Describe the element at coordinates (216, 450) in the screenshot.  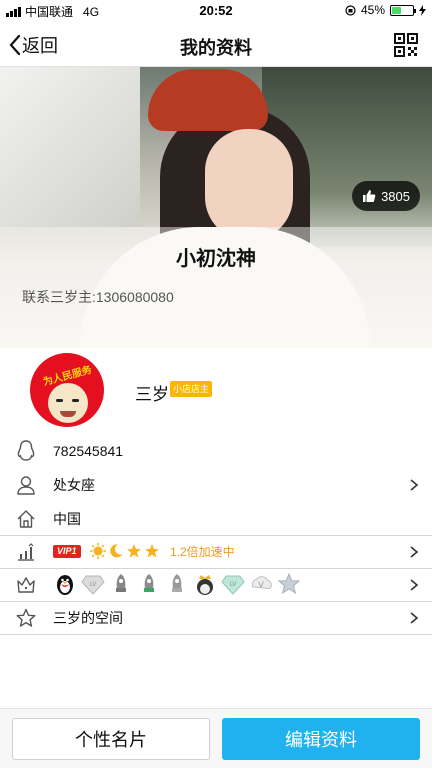
I see `qq-number-row: 782545841` at that location.